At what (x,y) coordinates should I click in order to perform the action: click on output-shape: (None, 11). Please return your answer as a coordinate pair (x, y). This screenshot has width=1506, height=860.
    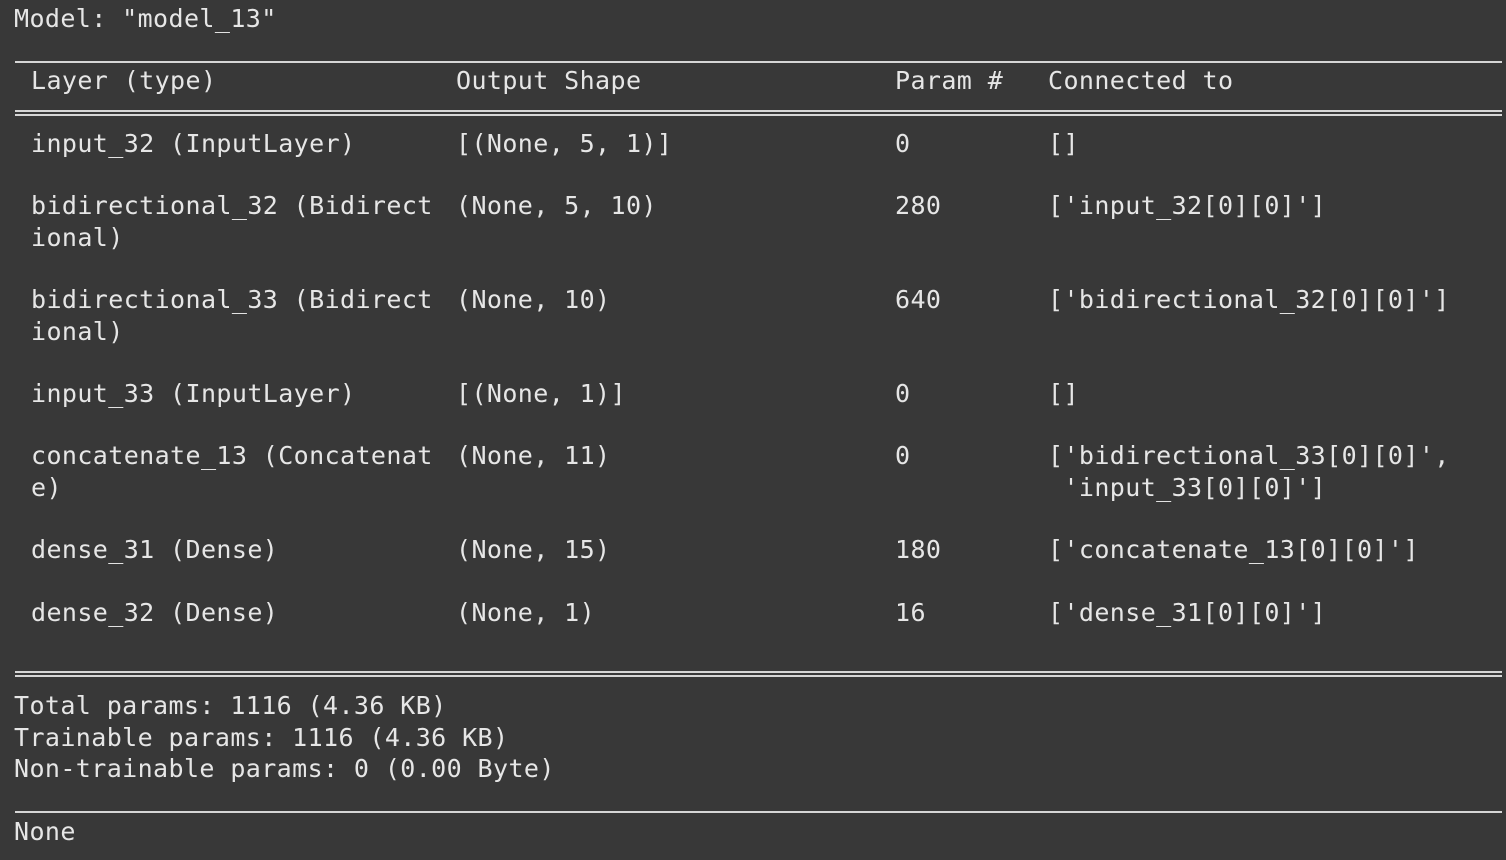
    Looking at the image, I should click on (533, 455).